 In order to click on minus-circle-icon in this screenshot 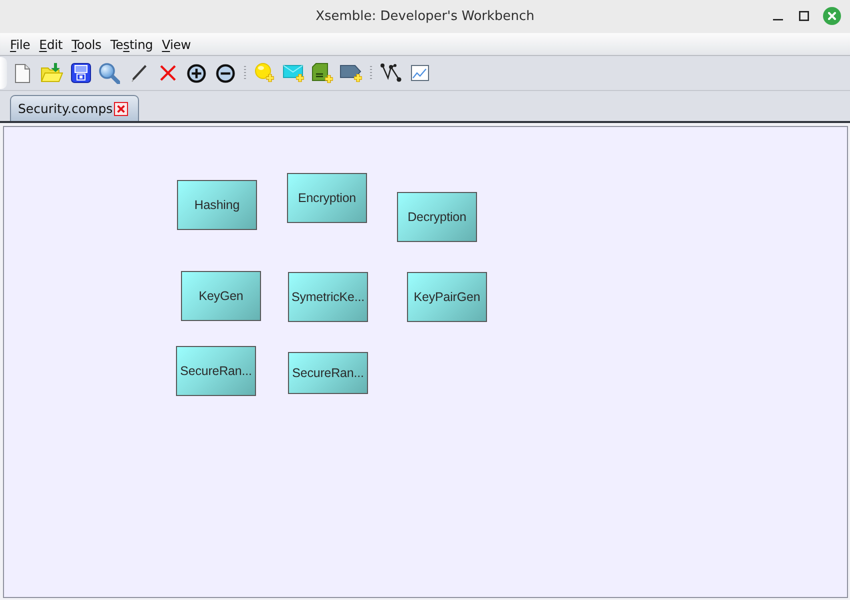, I will do `click(225, 73)`.